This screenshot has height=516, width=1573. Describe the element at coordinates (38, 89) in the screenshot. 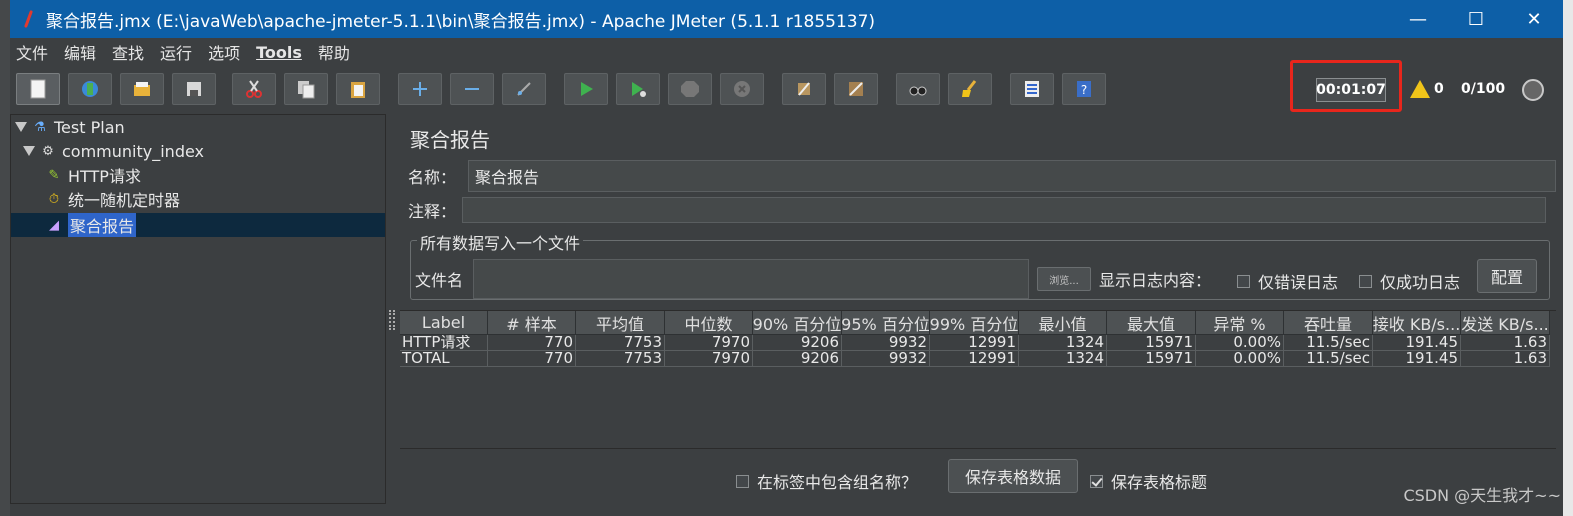

I see `new-button` at that location.